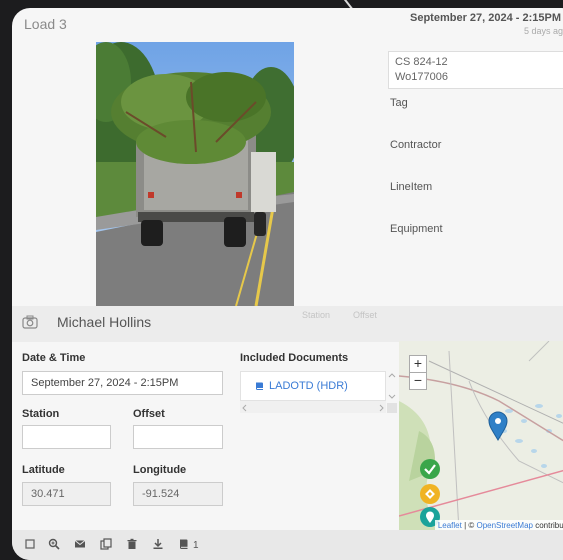 The height and width of the screenshot is (560, 563). What do you see at coordinates (365, 315) in the screenshot?
I see `ghost-offset-label: Offset` at bounding box center [365, 315].